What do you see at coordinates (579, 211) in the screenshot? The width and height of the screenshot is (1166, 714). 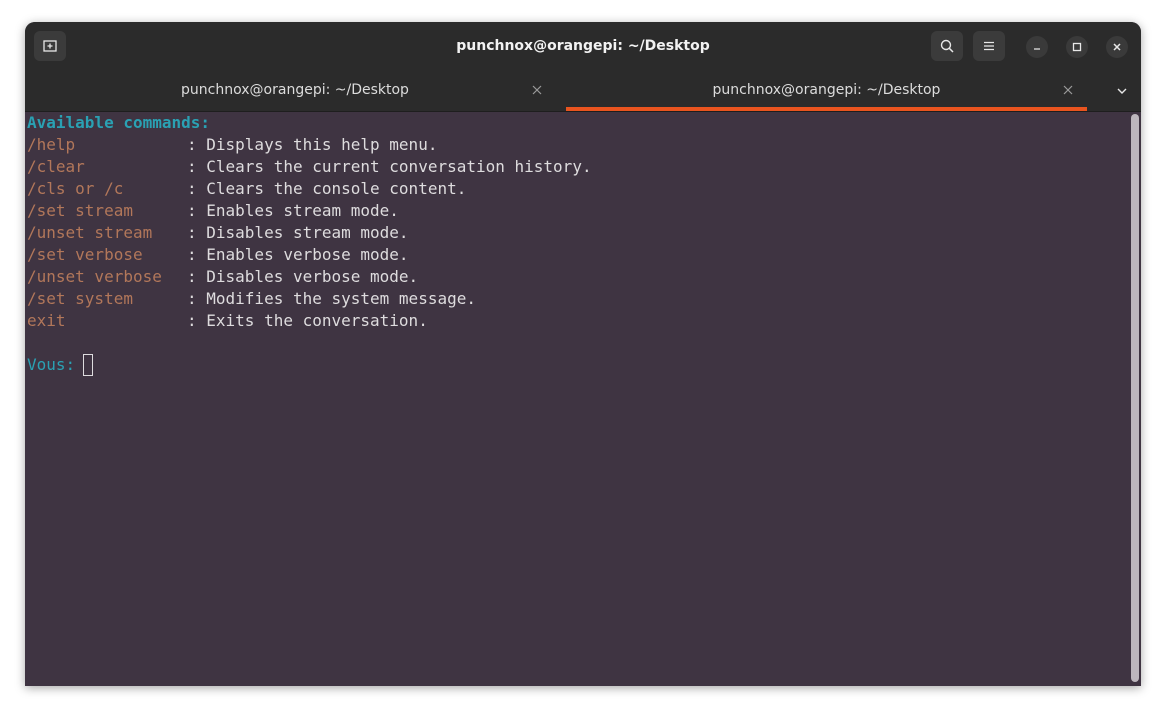 I see `command-row: /set stream : Enables stream mode.` at bounding box center [579, 211].